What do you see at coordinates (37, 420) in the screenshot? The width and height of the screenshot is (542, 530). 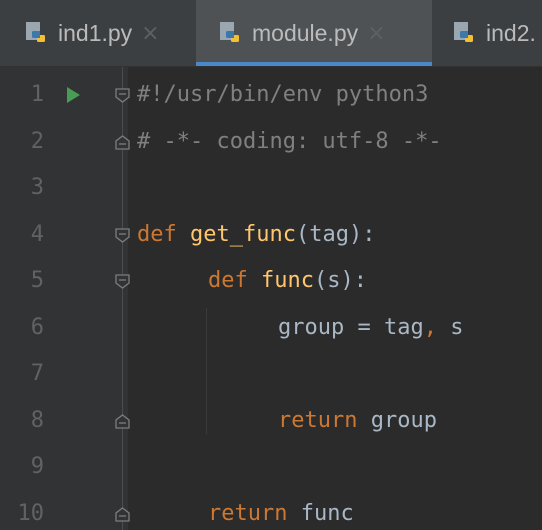 I see `line-number: 8` at bounding box center [37, 420].